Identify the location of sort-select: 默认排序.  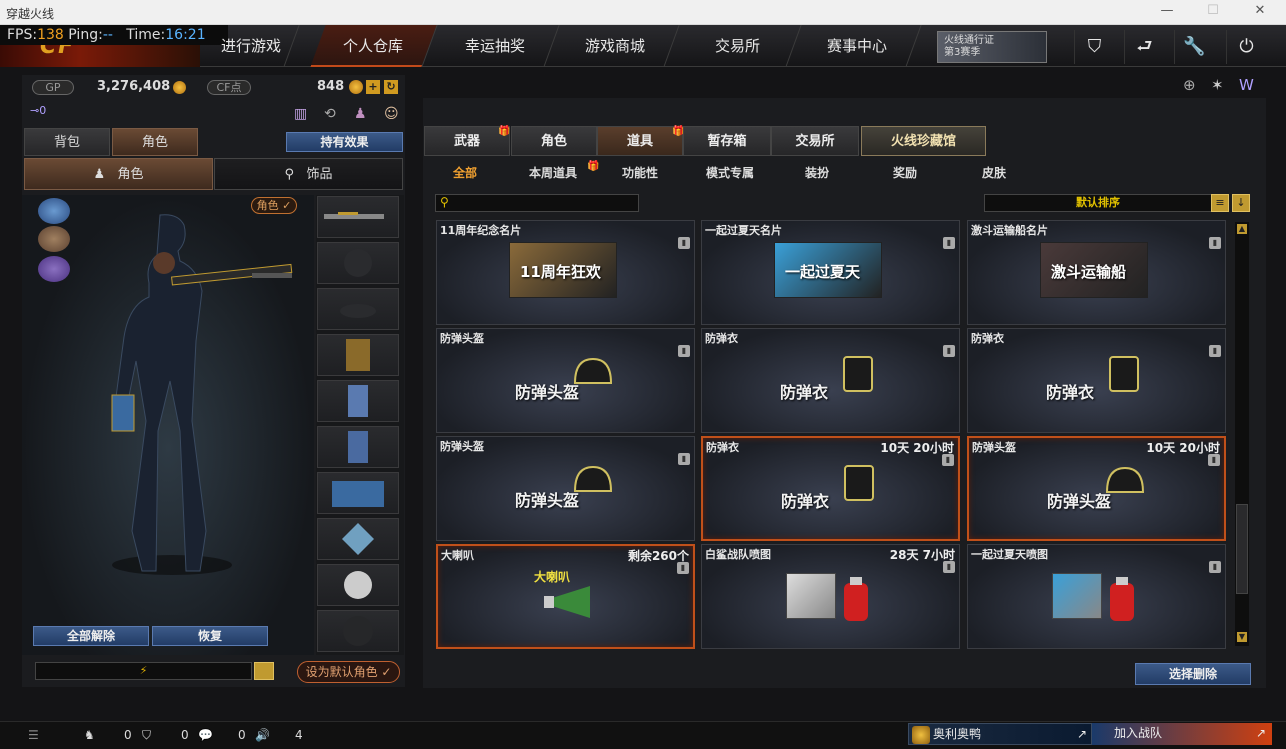
(1098, 203).